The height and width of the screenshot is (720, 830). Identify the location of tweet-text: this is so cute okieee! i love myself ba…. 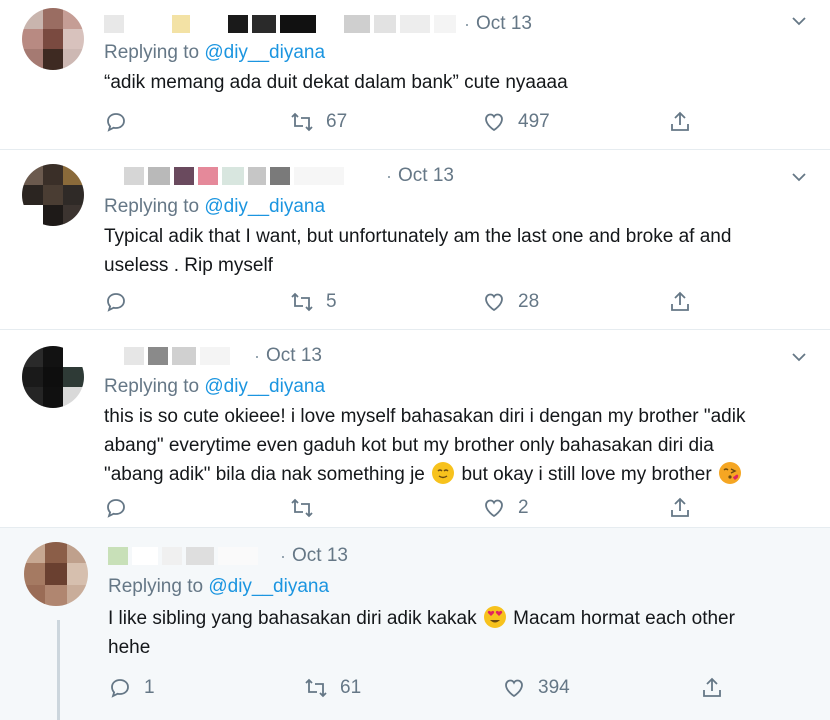
(425, 445).